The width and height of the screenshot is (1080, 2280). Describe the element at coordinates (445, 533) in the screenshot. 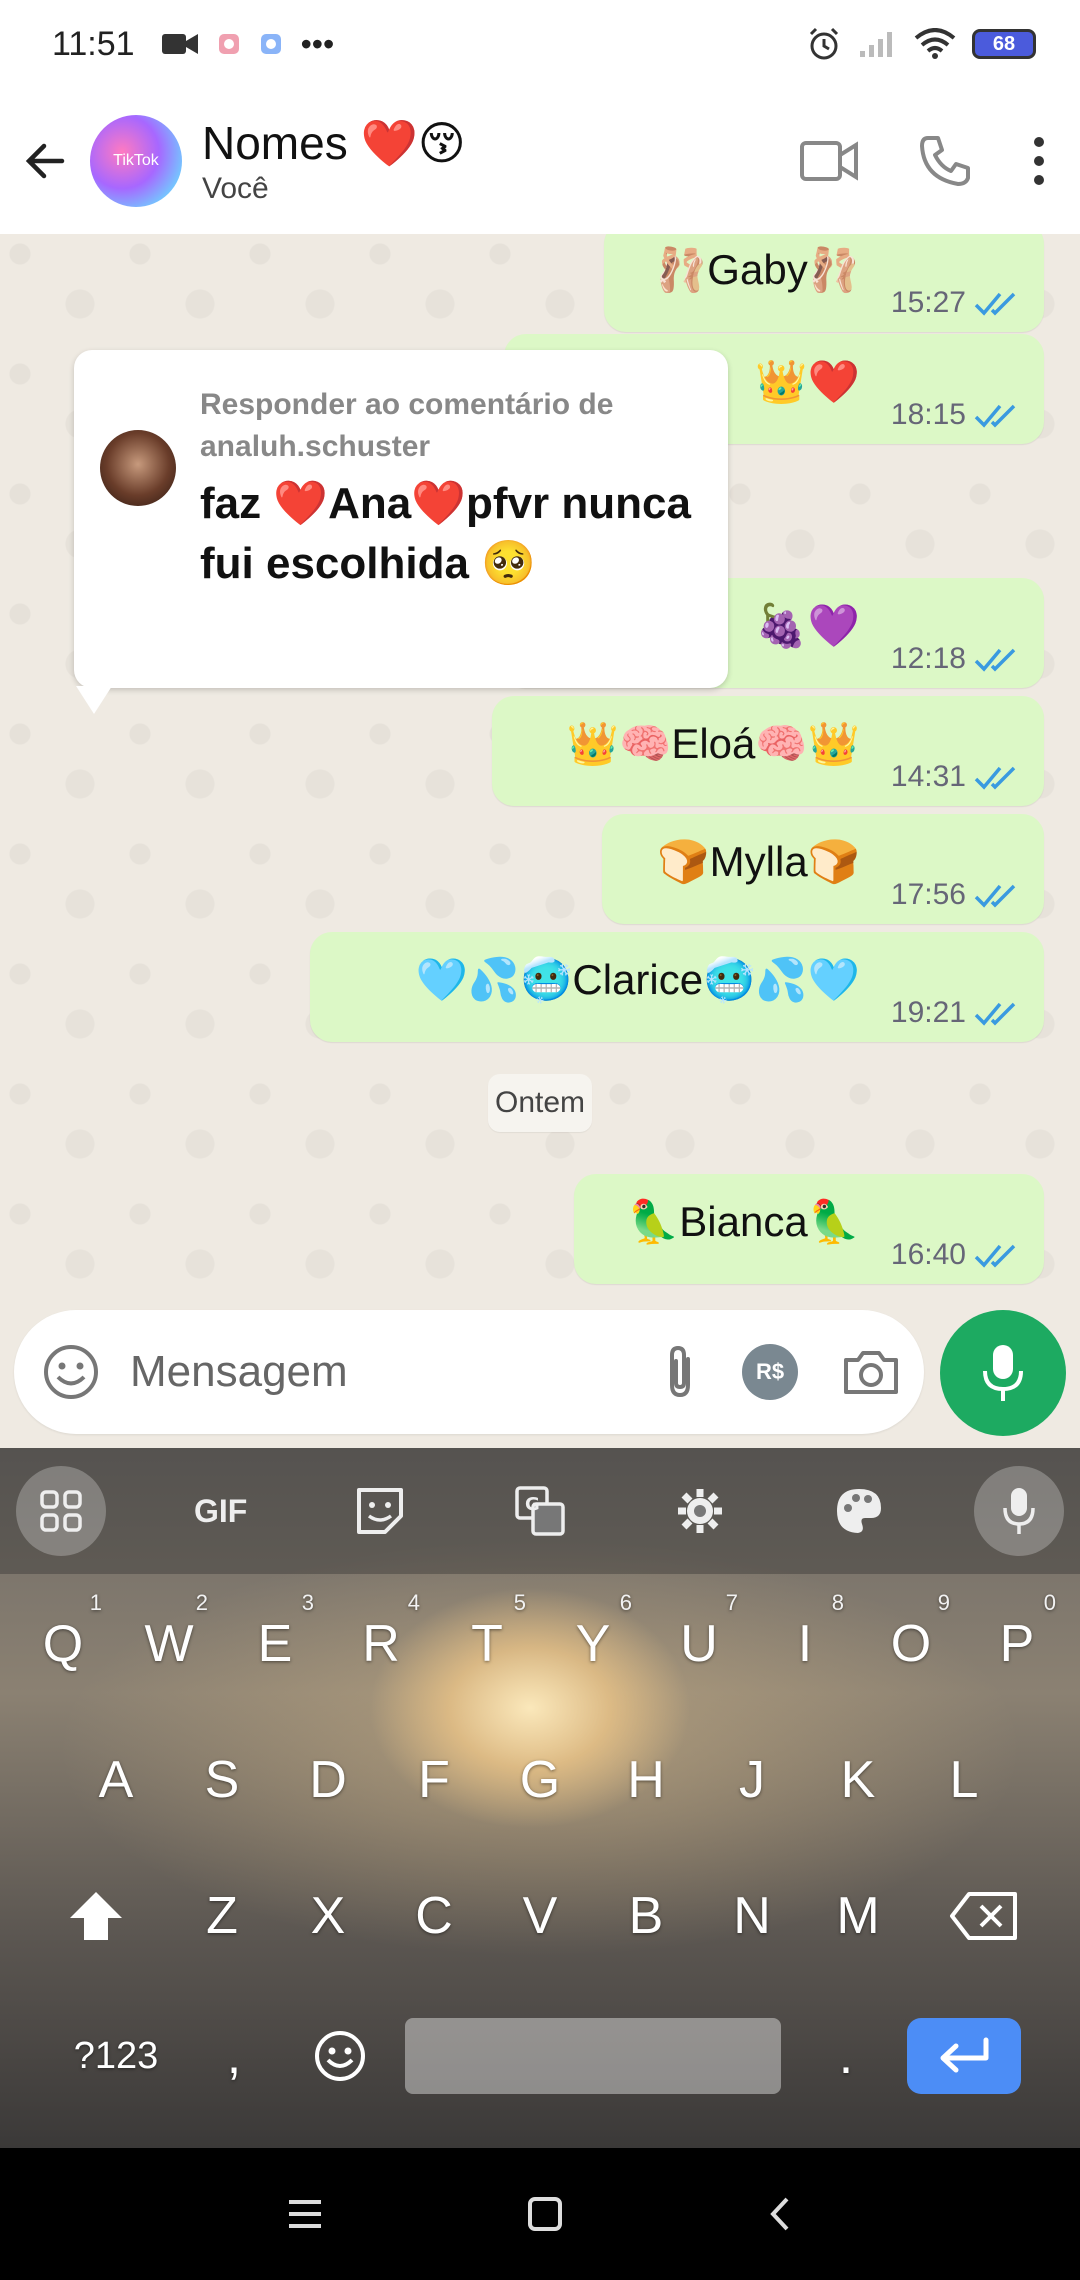

I see `reply-comment: faz ❤️Ana❤️pfvr nunca fui escolhida 🥺` at that location.